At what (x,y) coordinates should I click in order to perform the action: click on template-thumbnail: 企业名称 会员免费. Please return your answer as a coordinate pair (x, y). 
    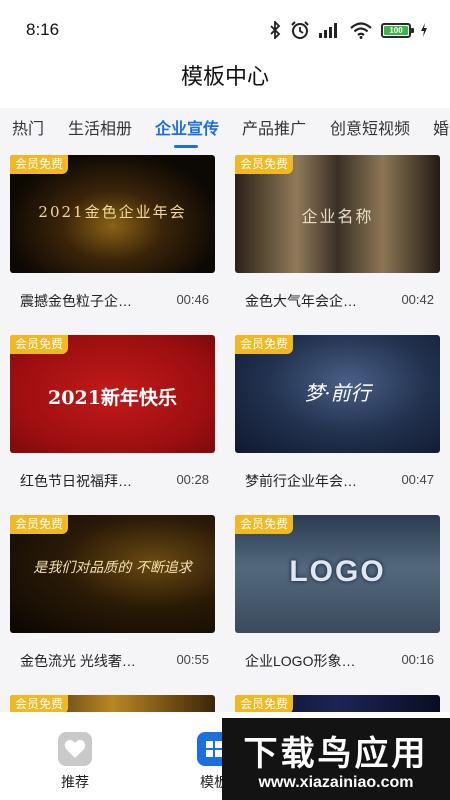
    Looking at the image, I should click on (337, 214).